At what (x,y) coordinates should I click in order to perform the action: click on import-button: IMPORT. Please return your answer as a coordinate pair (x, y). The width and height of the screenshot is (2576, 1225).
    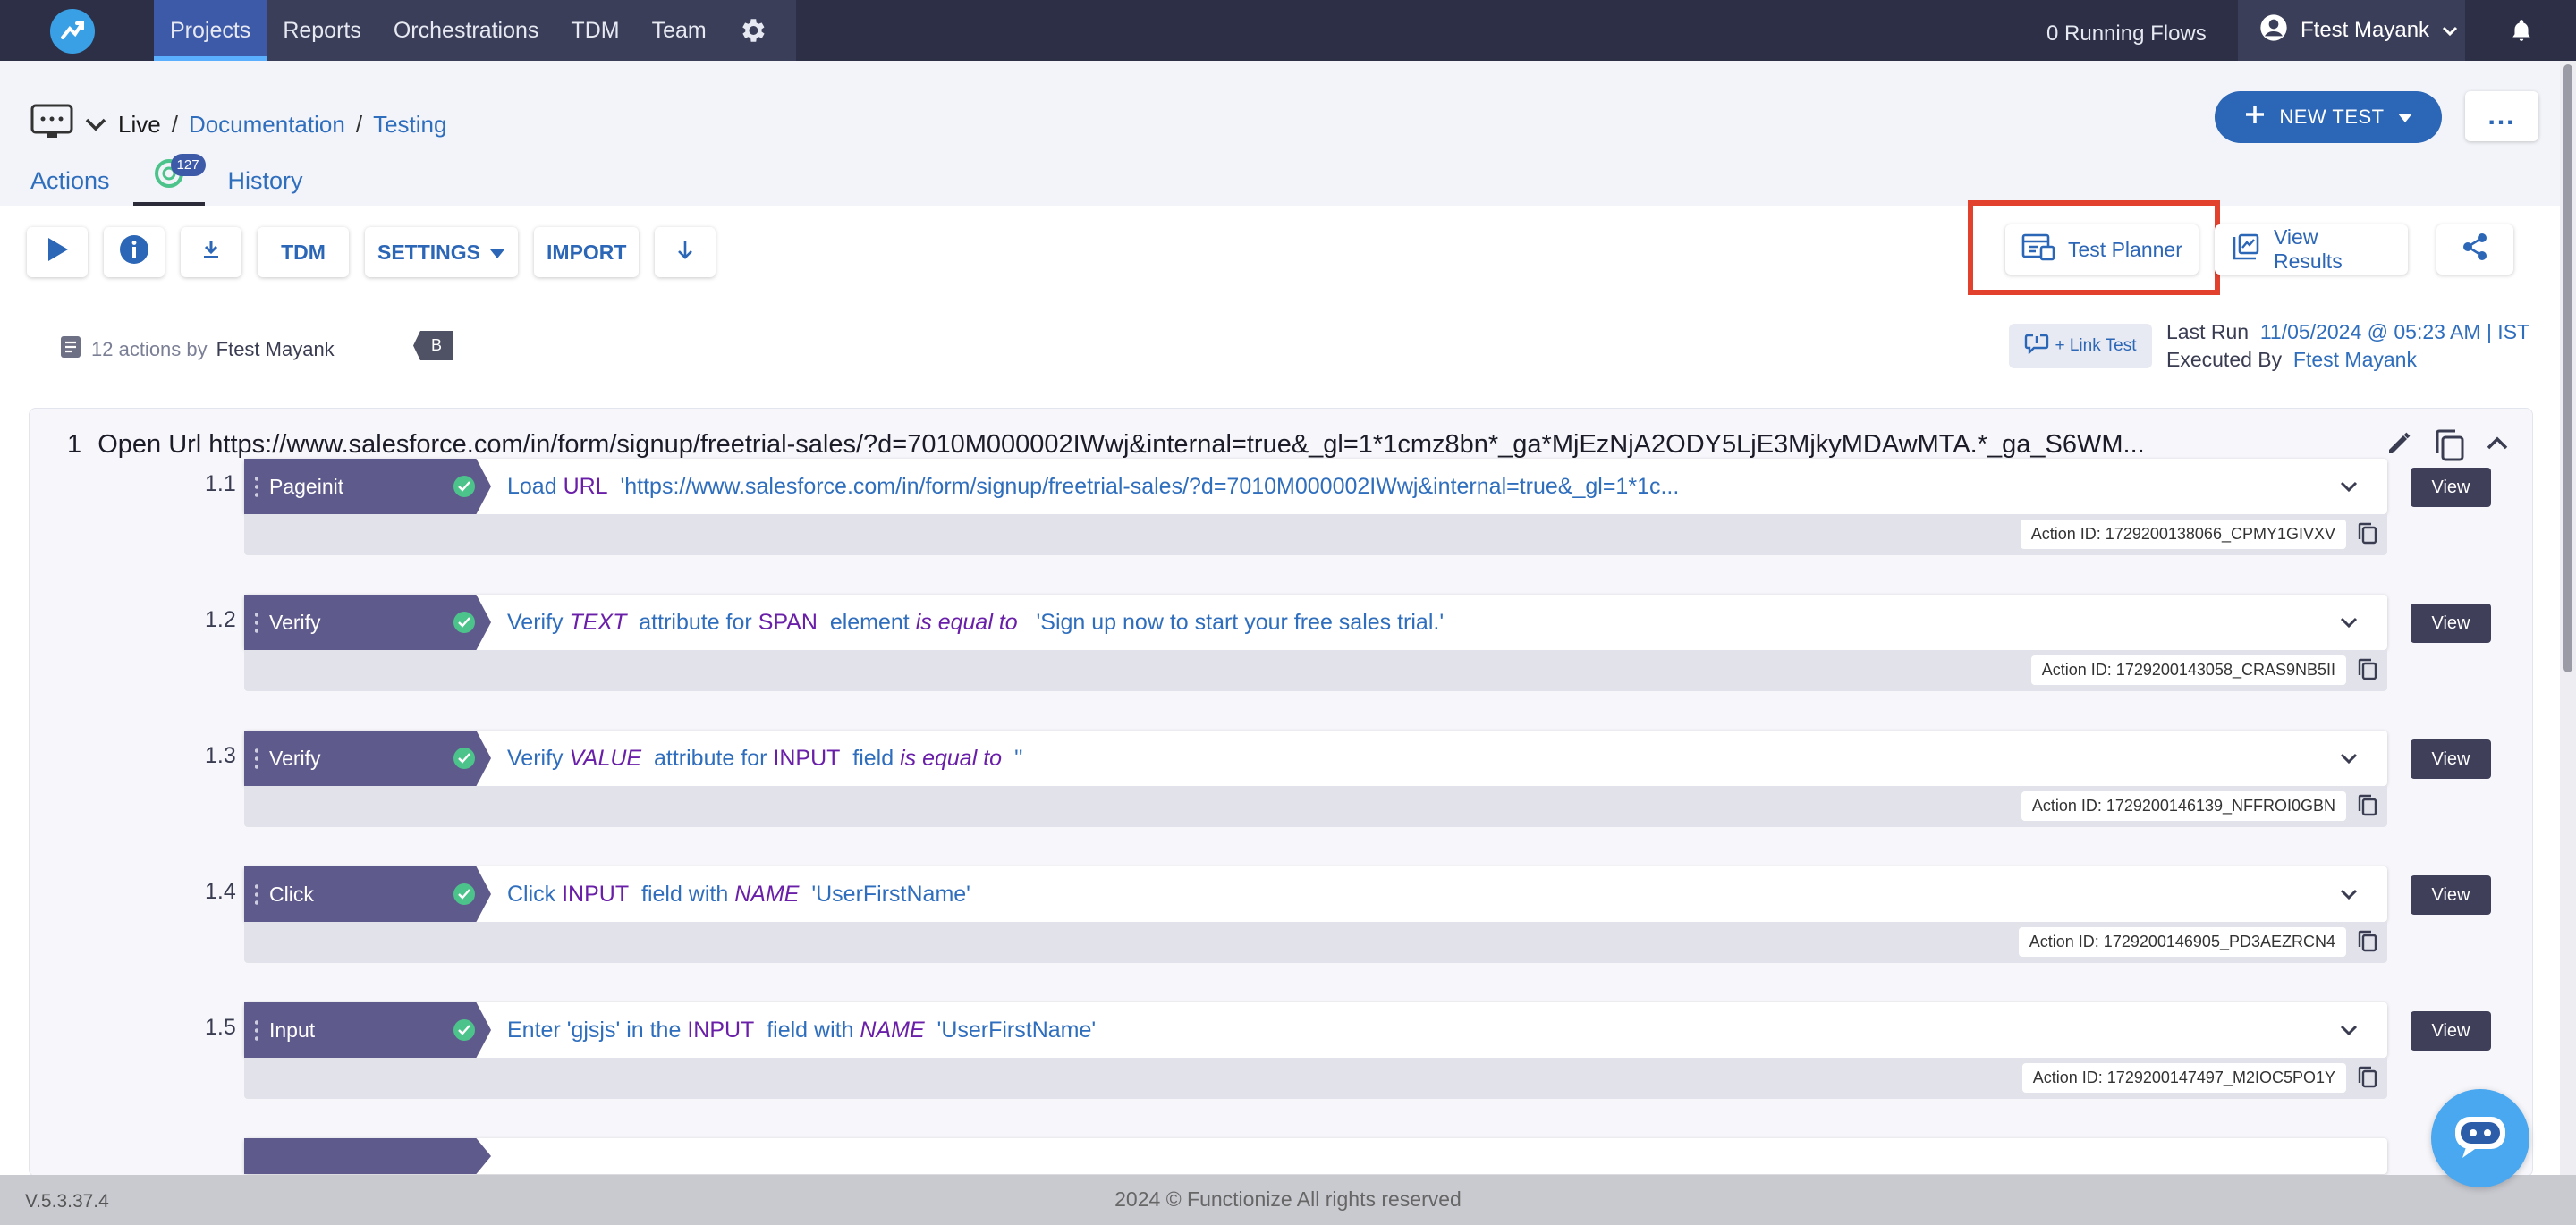
    Looking at the image, I should click on (587, 252).